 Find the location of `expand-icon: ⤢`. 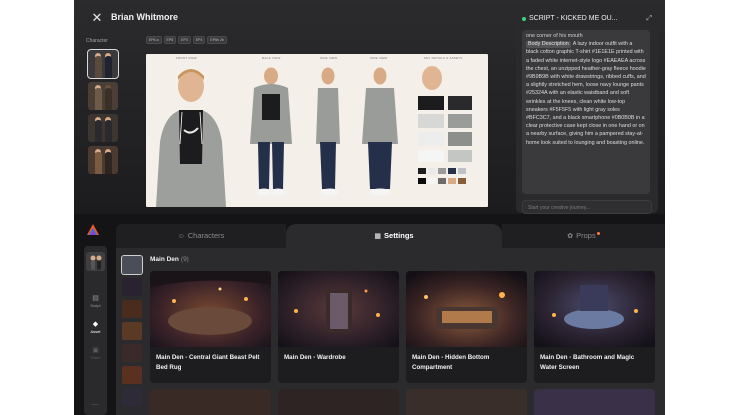

expand-icon: ⤢ is located at coordinates (649, 19).